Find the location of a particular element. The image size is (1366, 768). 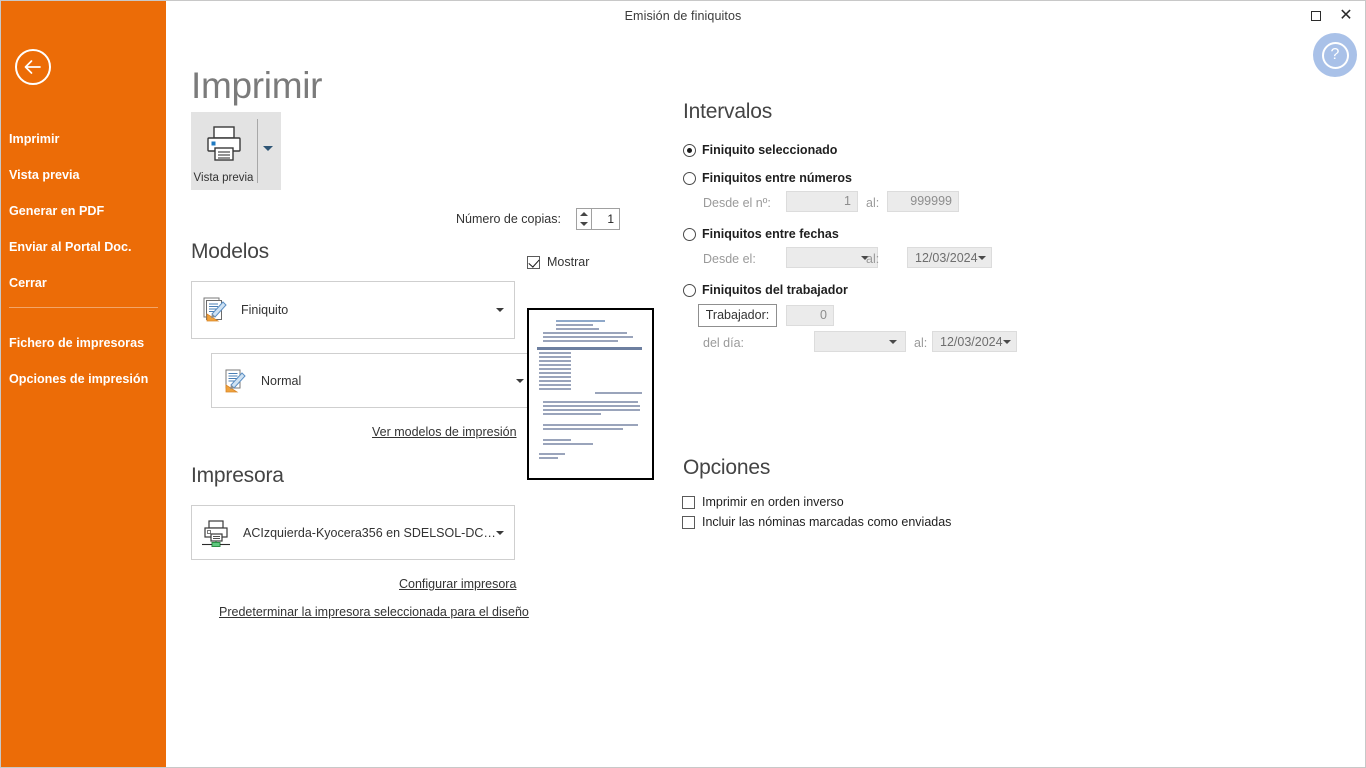

preview-button-label: Vista previa is located at coordinates (223, 178).